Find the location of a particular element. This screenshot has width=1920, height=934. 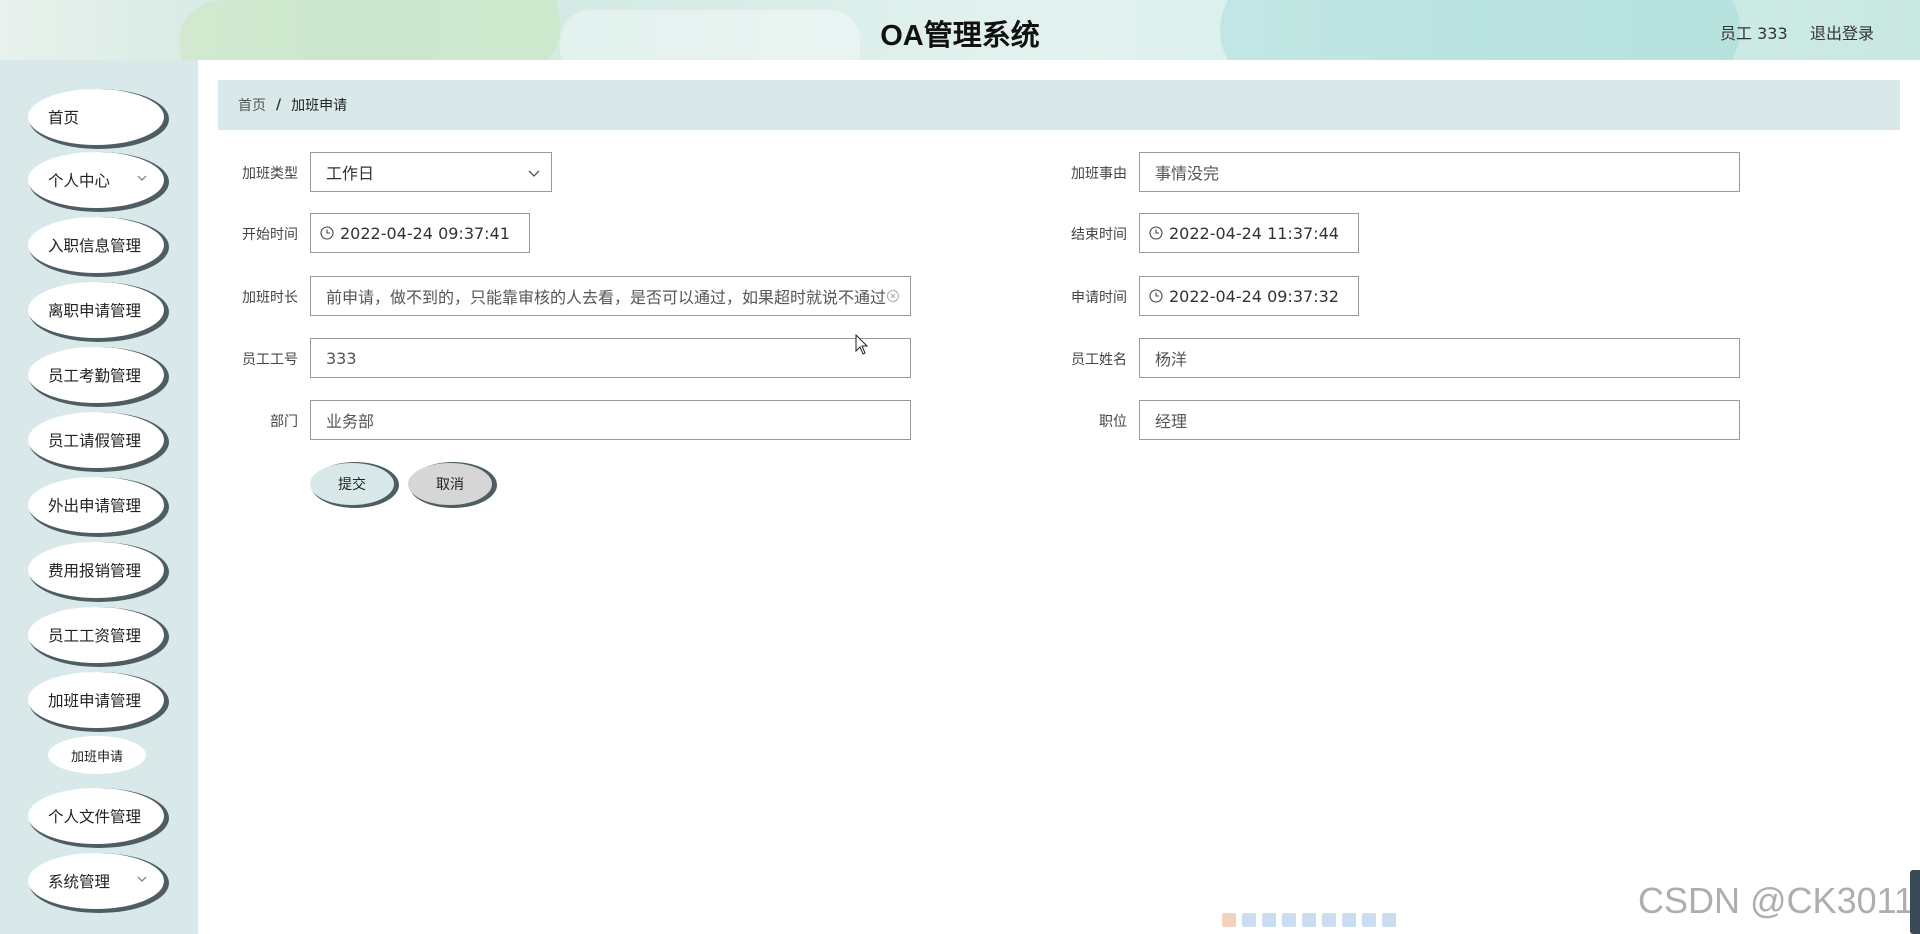

sidebar-item-label: 员工工资管理 is located at coordinates (95, 636).